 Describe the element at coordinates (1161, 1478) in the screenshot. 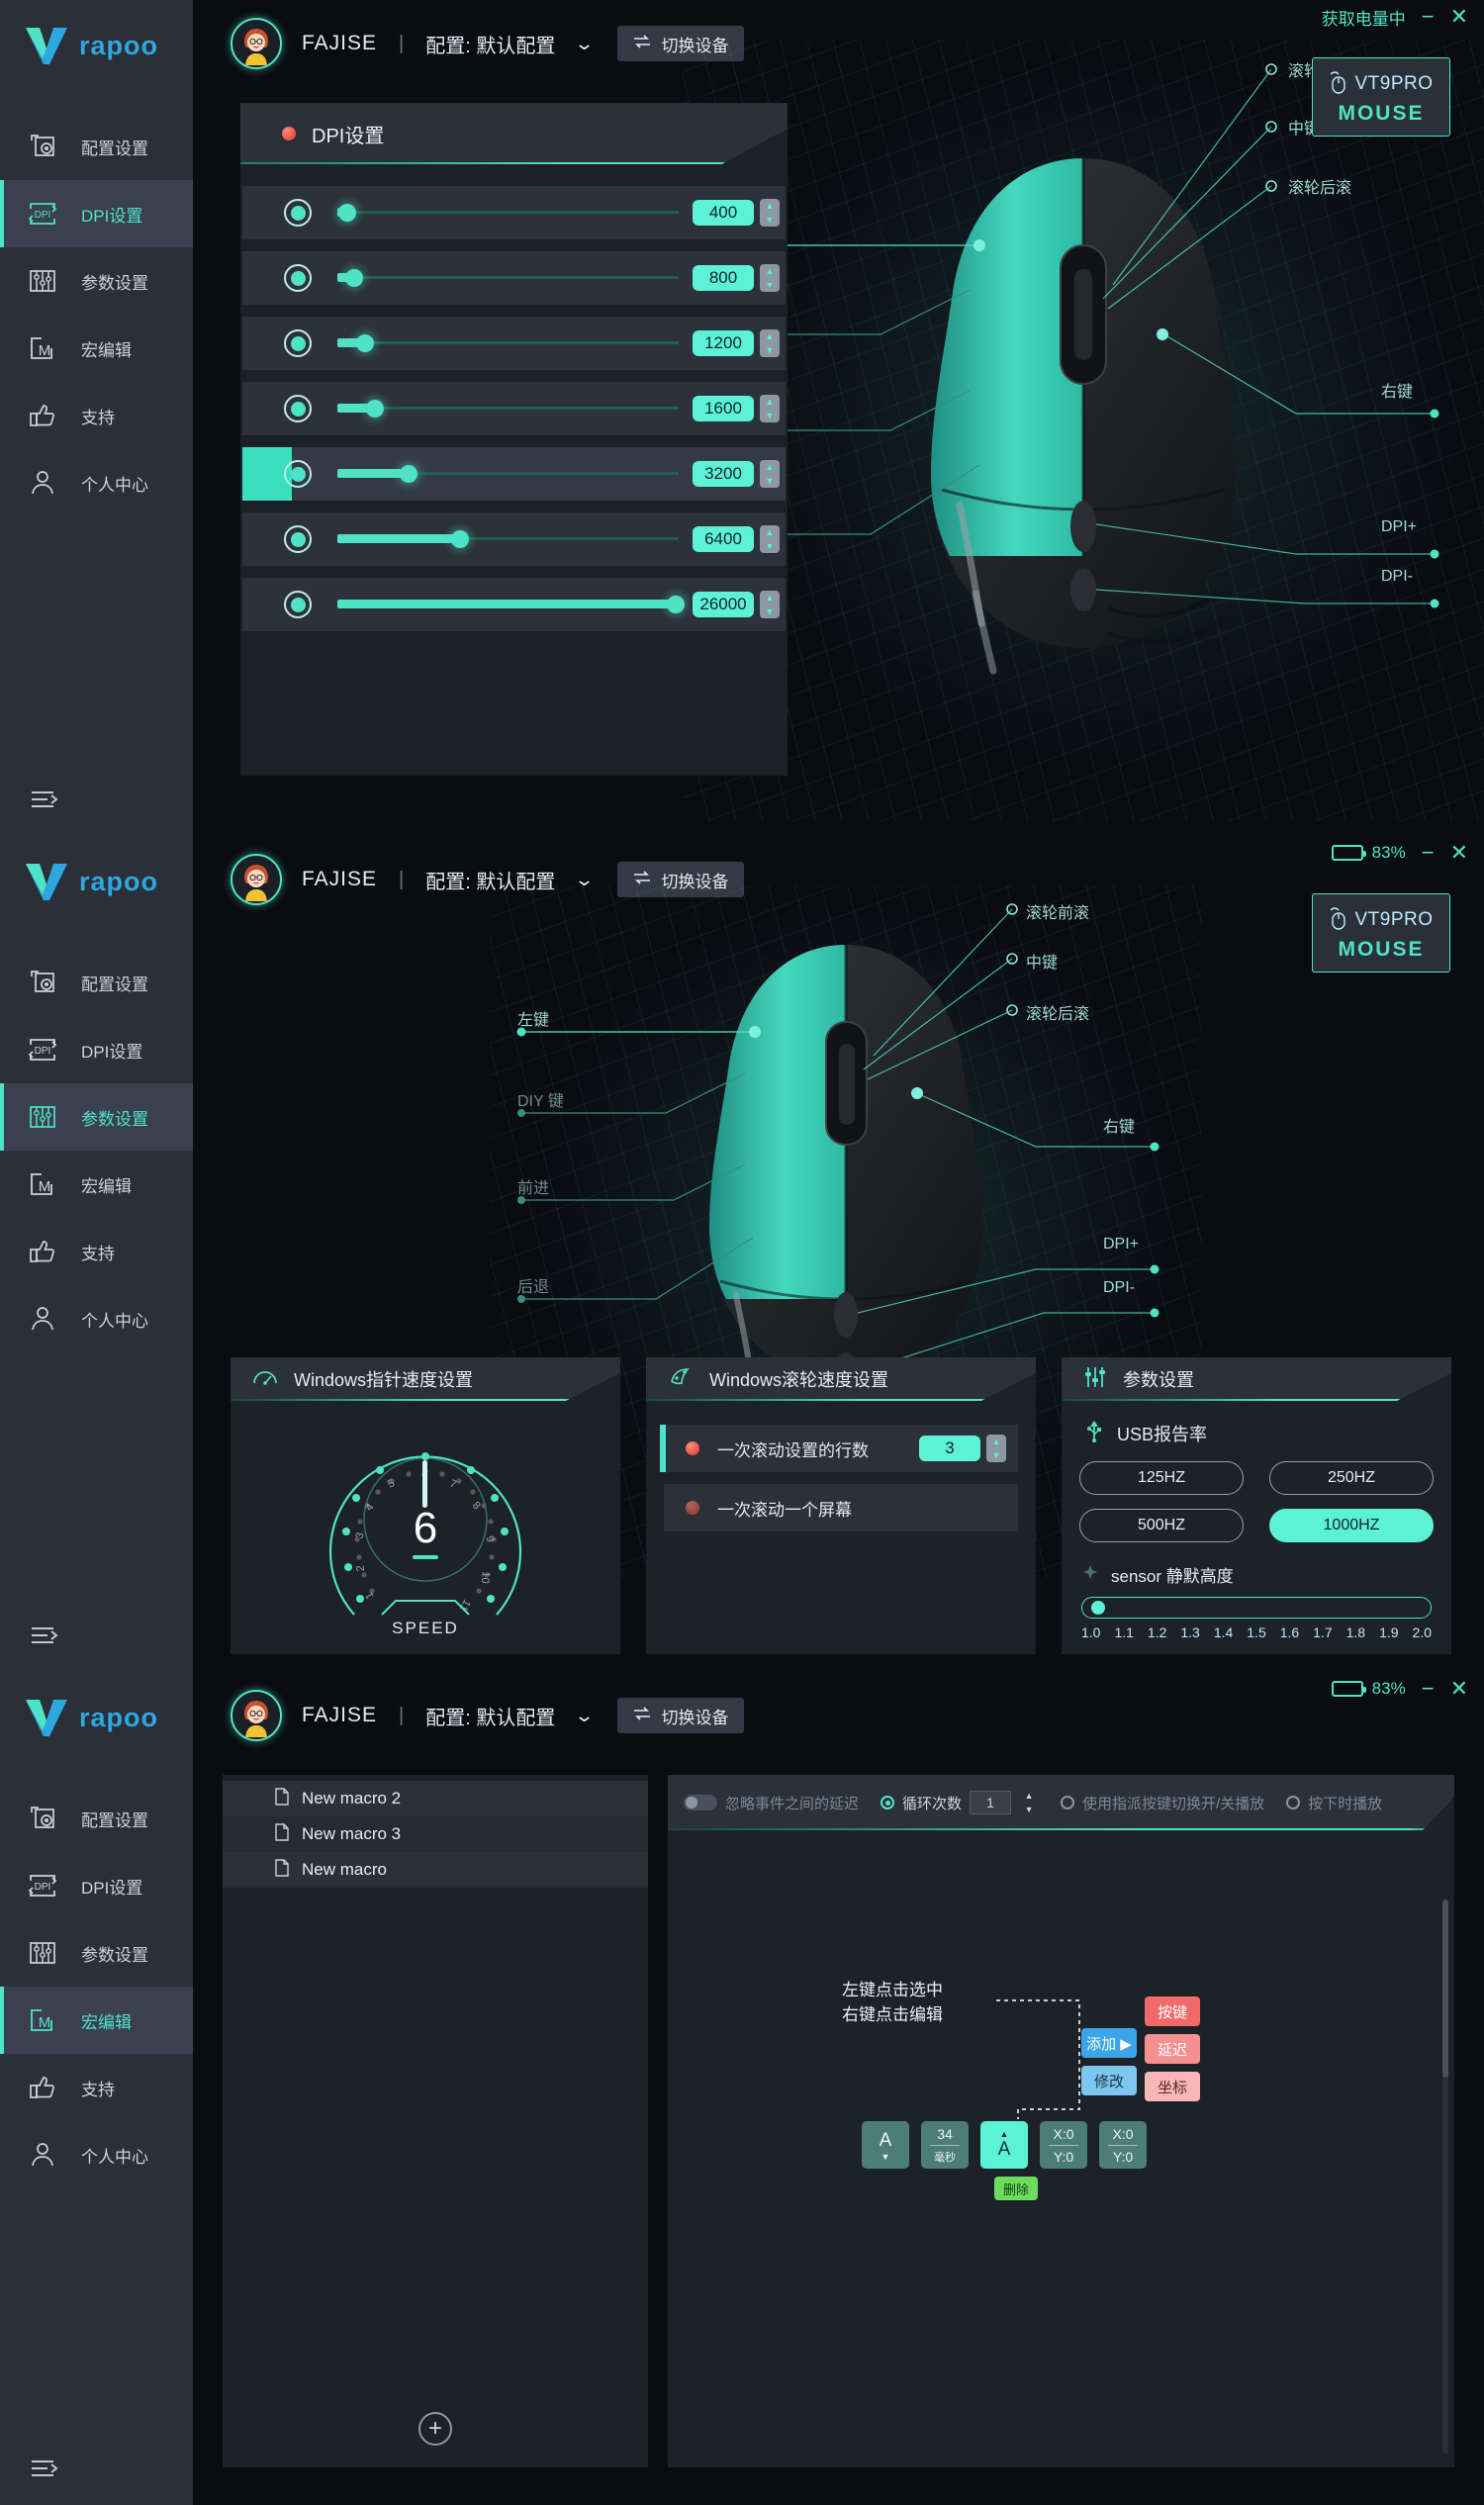

I see `rate-option-125: 125HZ` at that location.